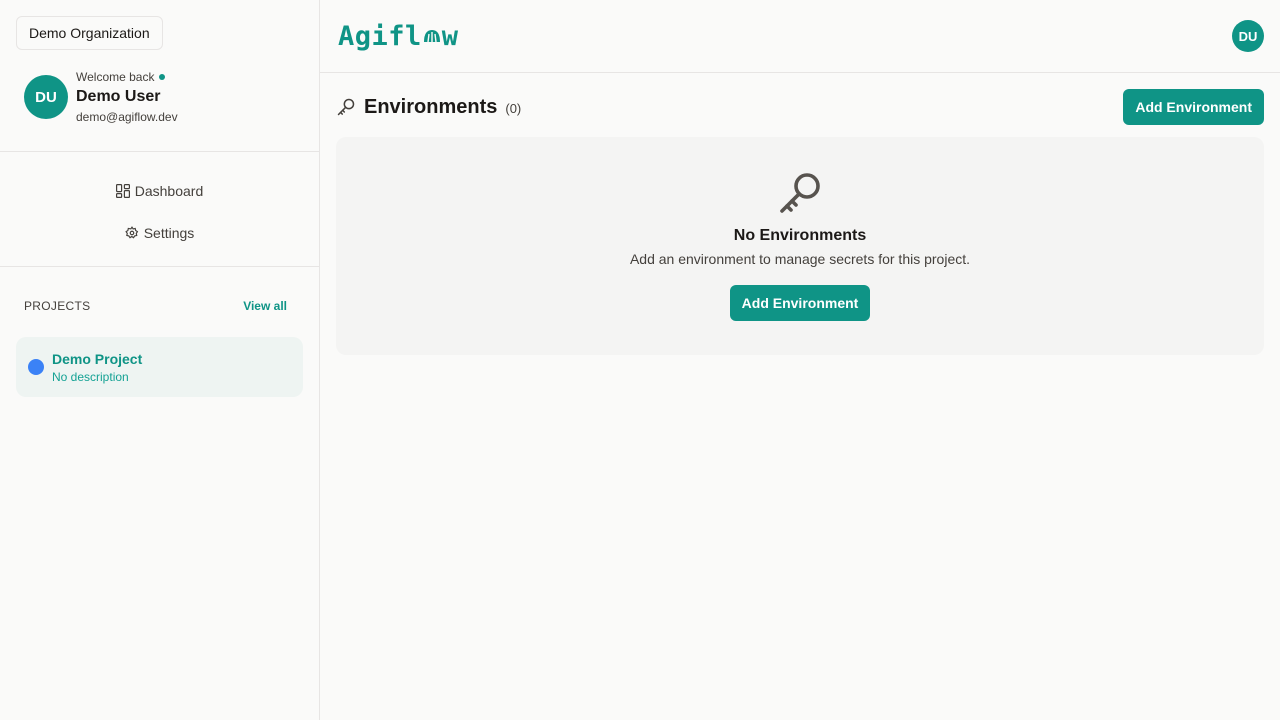 The image size is (1280, 720). Describe the element at coordinates (89, 33) in the screenshot. I see `organization-switcher: Demo Organization` at that location.